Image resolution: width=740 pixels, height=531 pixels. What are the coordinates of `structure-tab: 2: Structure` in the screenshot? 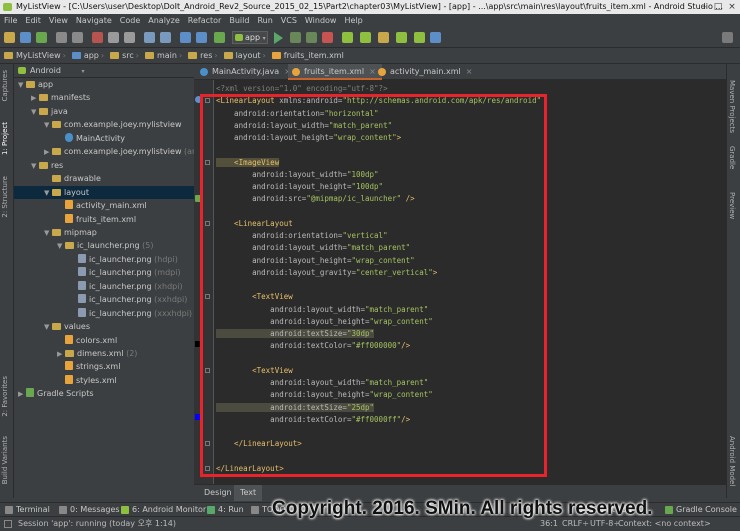 It's located at (5, 197).